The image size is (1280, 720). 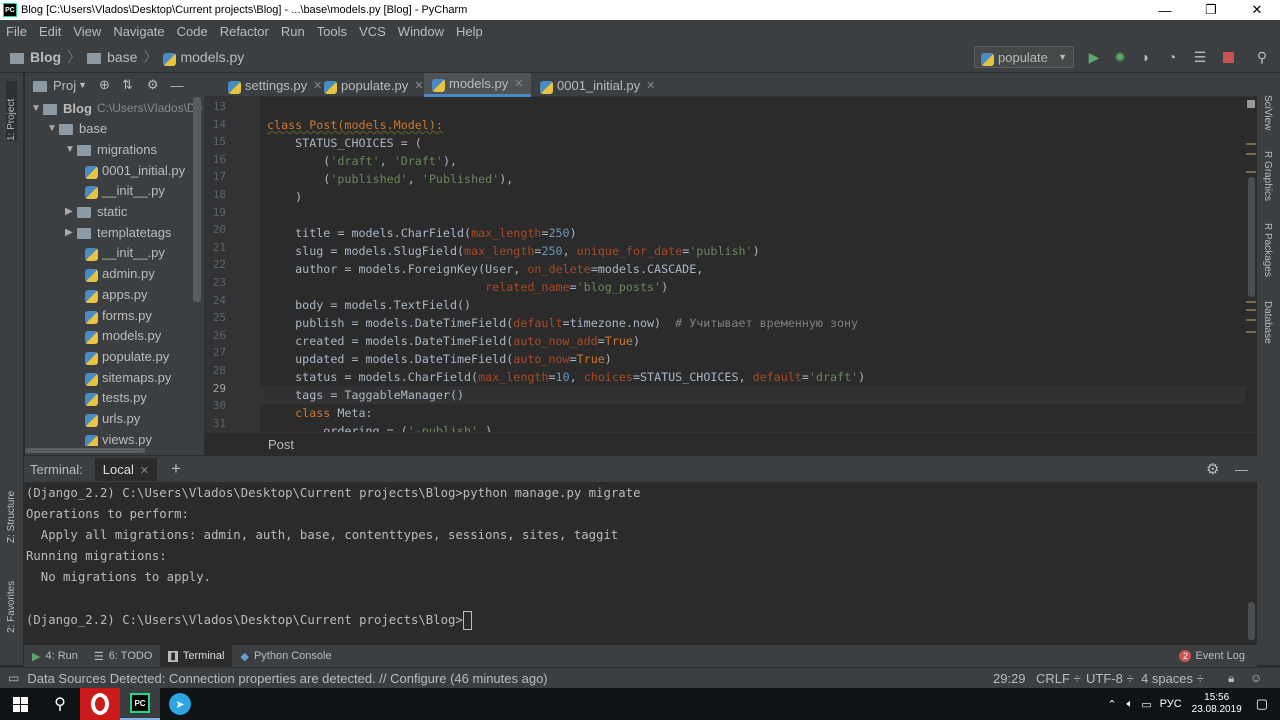 I want to click on tree-item: urls.py, so click(x=111, y=418).